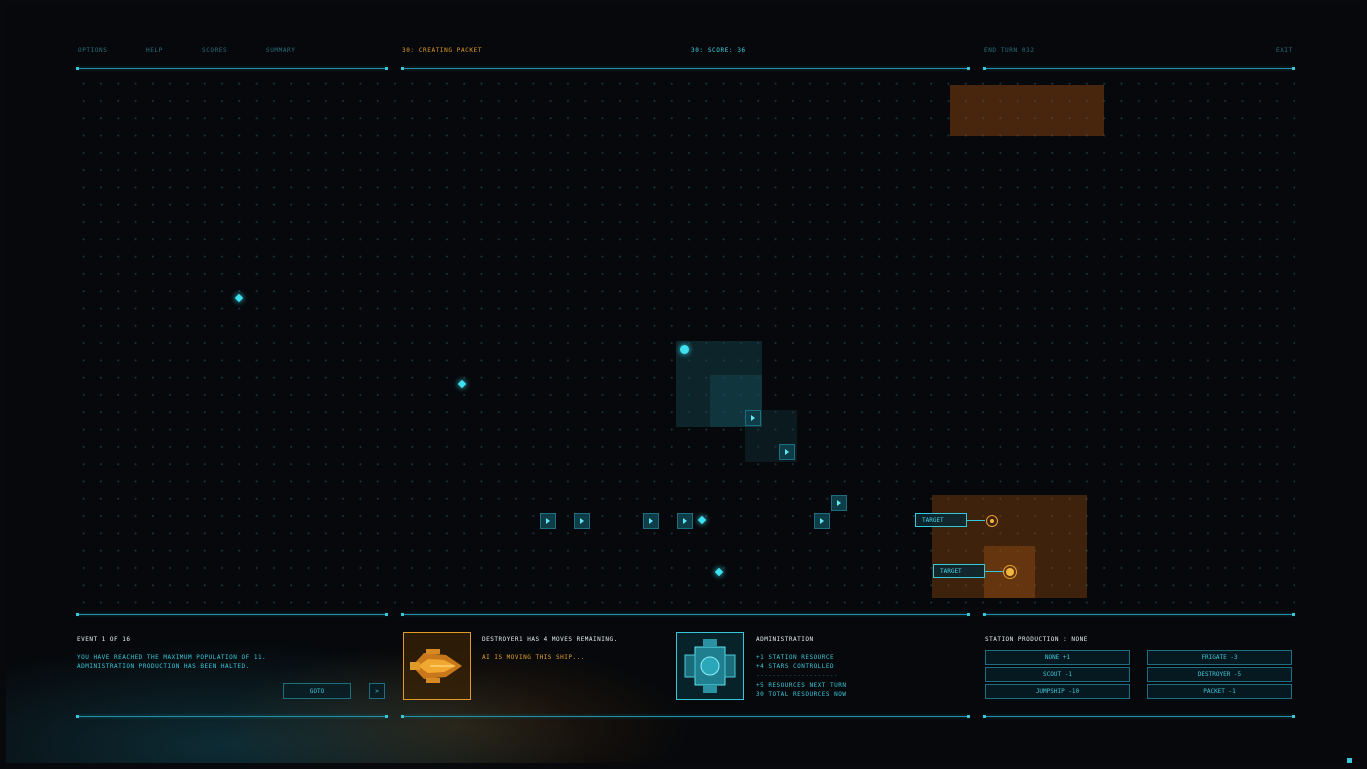  What do you see at coordinates (154, 50) in the screenshot?
I see `help-button: HELP` at bounding box center [154, 50].